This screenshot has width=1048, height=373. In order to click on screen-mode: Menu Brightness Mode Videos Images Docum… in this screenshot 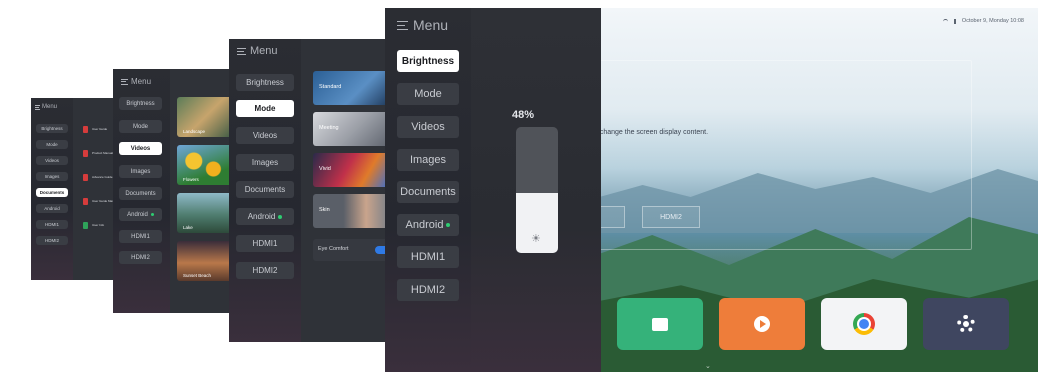, I will do `click(309, 190)`.